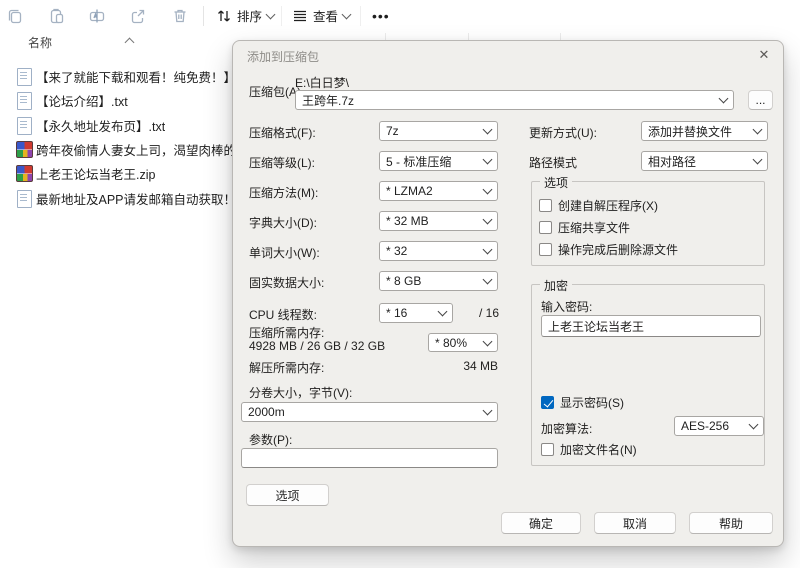 The image size is (800, 568). I want to click on volume-size-label: 分卷大小，字节(V):, so click(301, 393).